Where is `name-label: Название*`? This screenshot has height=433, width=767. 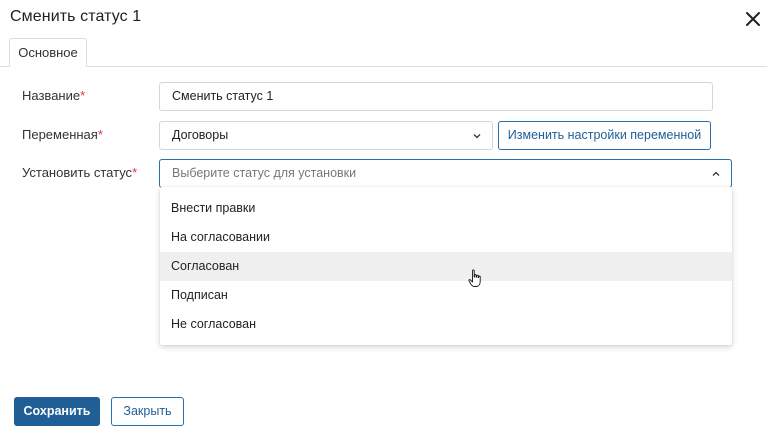 name-label: Название* is located at coordinates (53, 95).